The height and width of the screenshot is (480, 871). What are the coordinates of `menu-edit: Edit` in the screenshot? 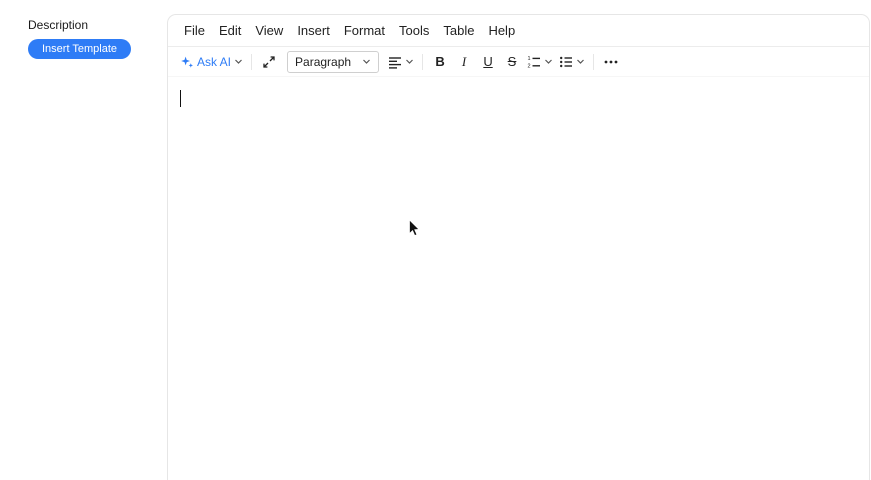 It's located at (230, 30).